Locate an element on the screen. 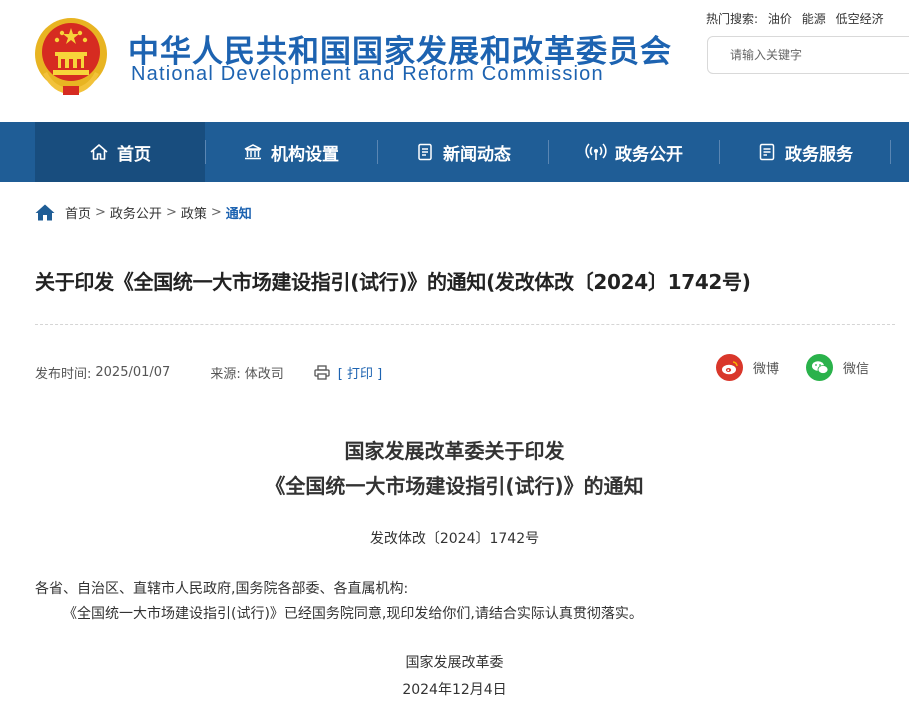 This screenshot has width=909, height=711. hot-search: 热门搜索: 油价 能源 低空经济 is located at coordinates (798, 18).